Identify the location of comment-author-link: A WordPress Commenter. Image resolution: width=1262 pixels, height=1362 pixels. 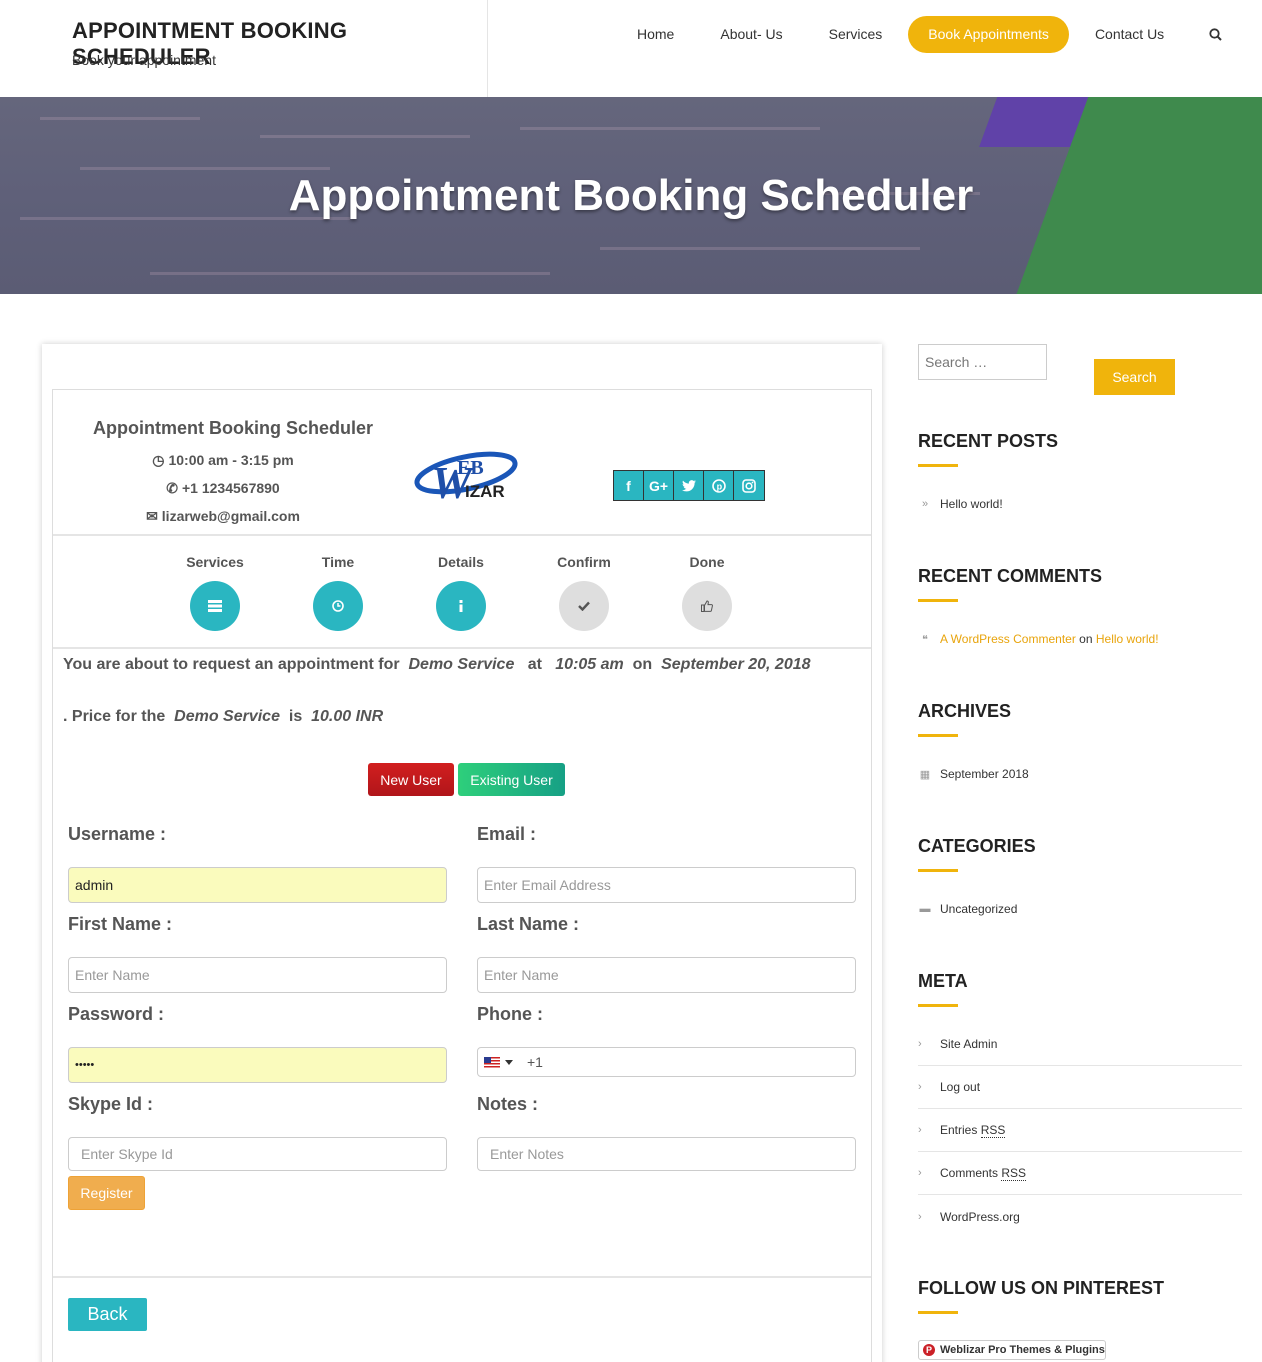
(1008, 639).